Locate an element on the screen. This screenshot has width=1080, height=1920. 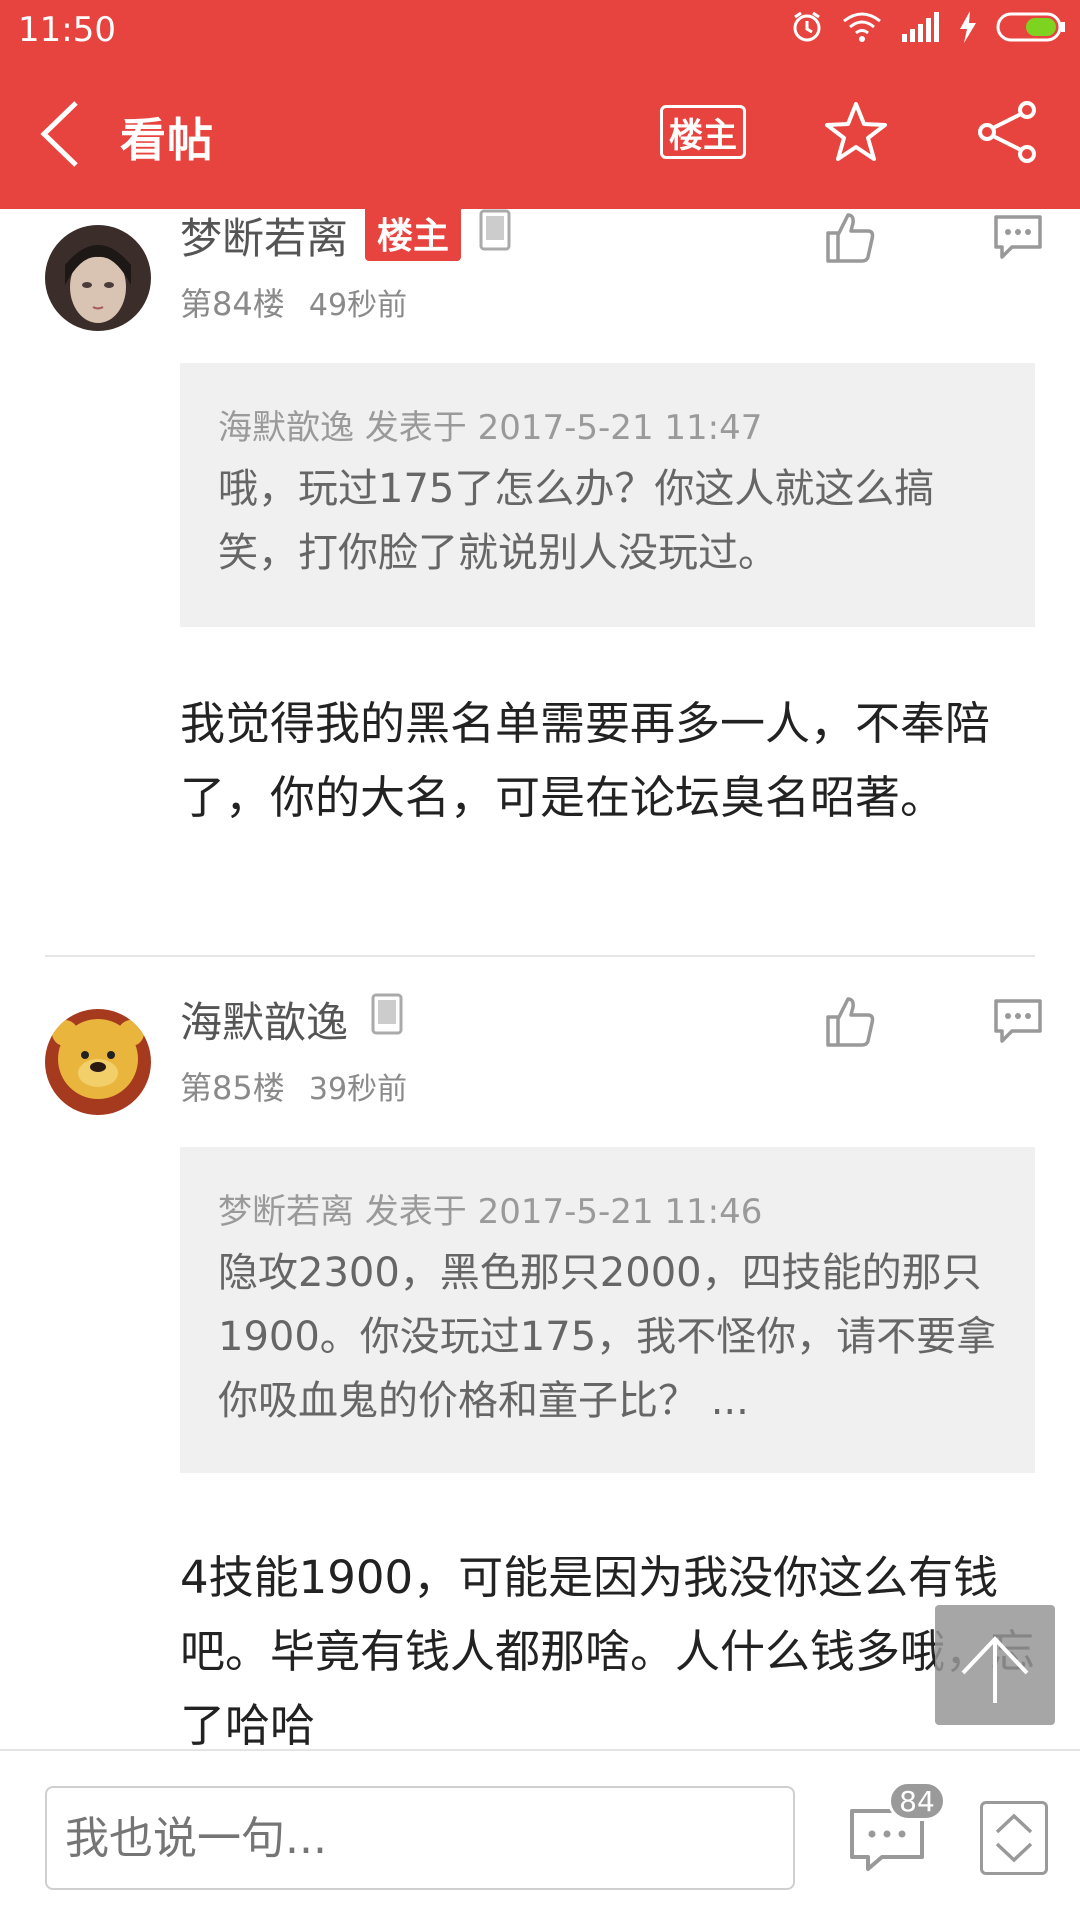
divider is located at coordinates (540, 956).